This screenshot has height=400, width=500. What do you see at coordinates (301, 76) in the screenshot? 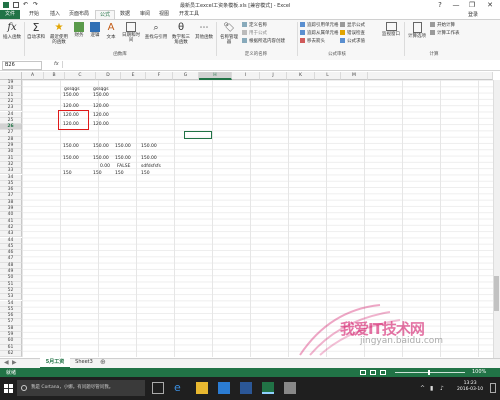
I see `column-header: K` at bounding box center [301, 76].